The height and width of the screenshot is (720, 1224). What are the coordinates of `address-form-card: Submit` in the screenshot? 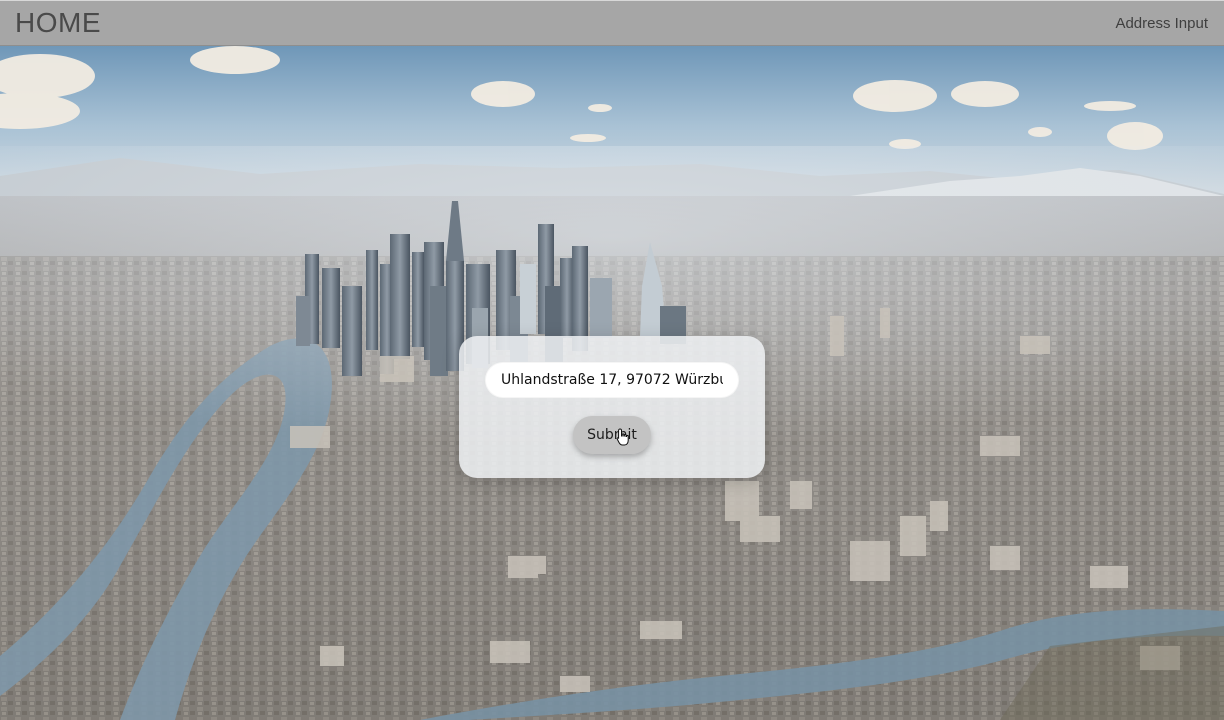 It's located at (612, 407).